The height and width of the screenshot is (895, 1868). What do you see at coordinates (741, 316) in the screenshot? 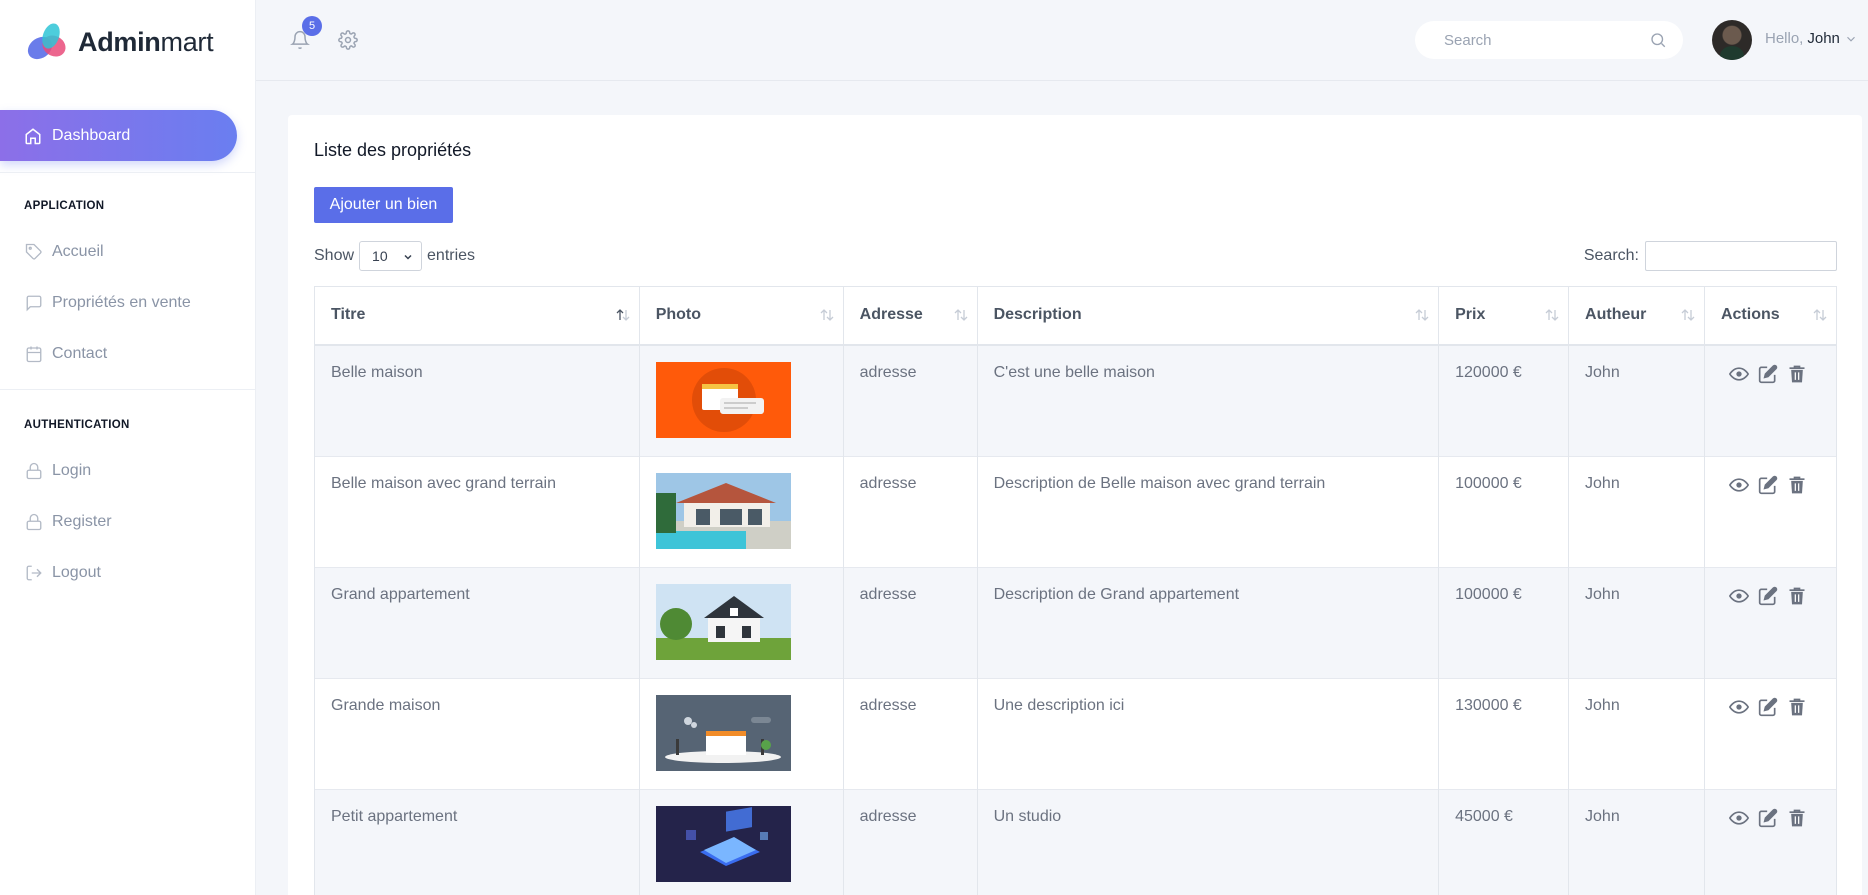
I see `column-header-photo: Photo` at bounding box center [741, 316].